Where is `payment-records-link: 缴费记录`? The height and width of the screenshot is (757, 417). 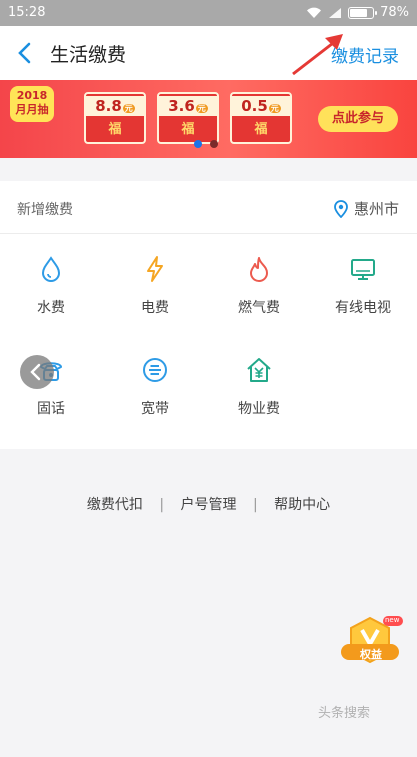
payment-records-link: 缴费记录 is located at coordinates (365, 54).